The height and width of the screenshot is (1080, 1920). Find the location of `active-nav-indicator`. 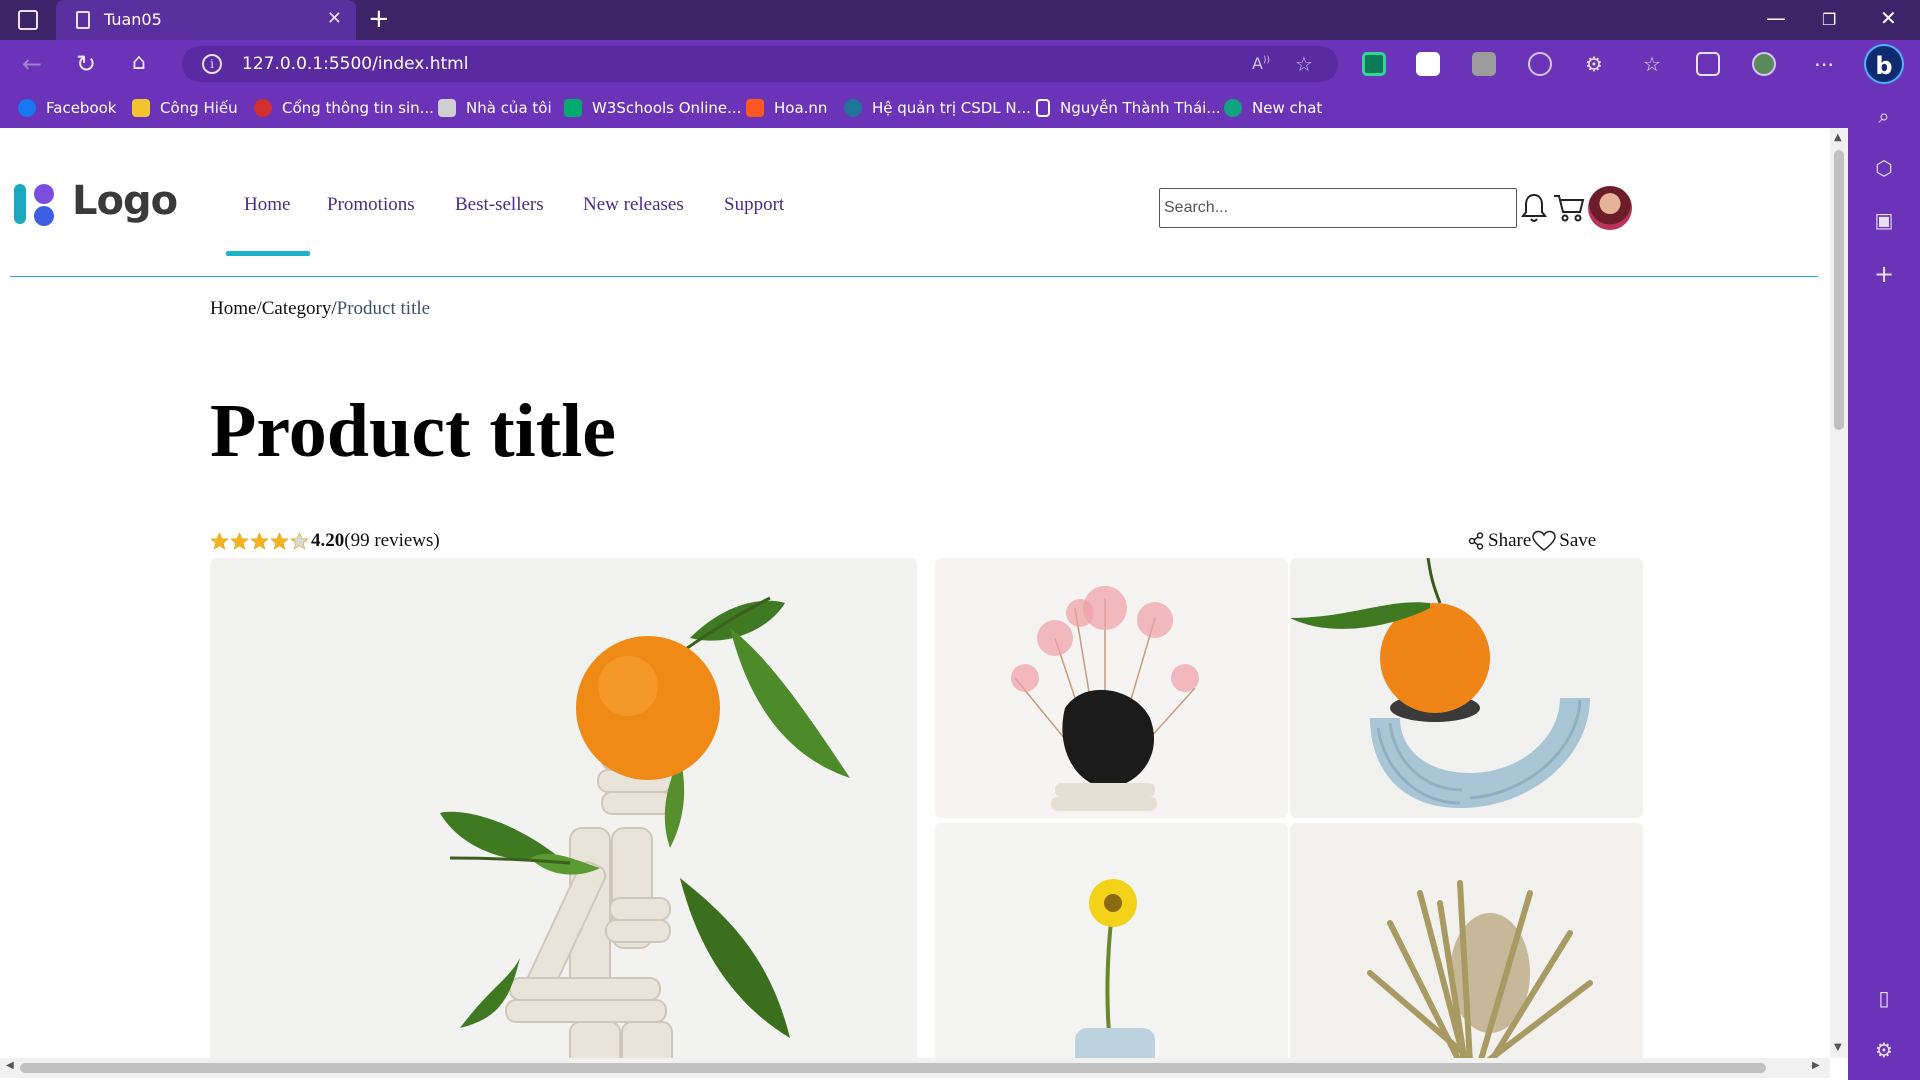

active-nav-indicator is located at coordinates (268, 253).